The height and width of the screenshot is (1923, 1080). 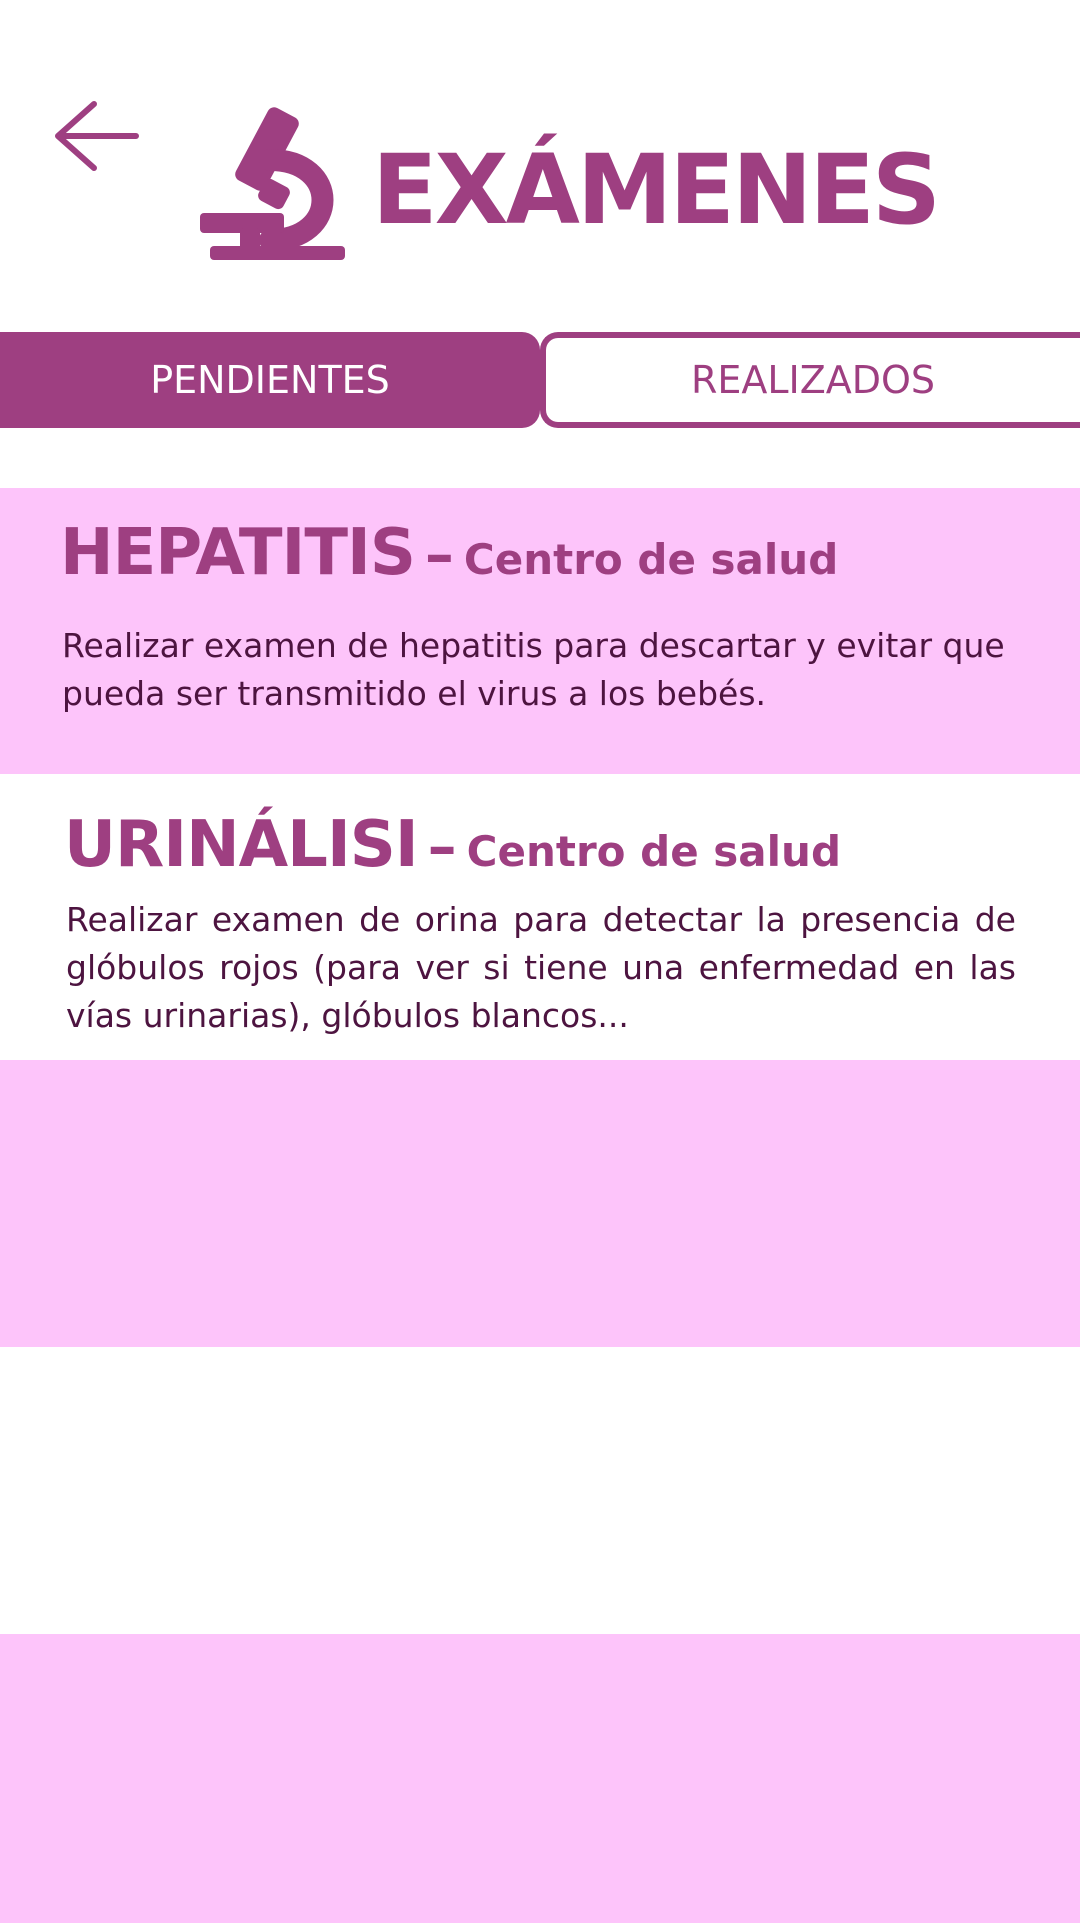 What do you see at coordinates (241, 845) in the screenshot?
I see `exam-name: URINÁLISI` at bounding box center [241, 845].